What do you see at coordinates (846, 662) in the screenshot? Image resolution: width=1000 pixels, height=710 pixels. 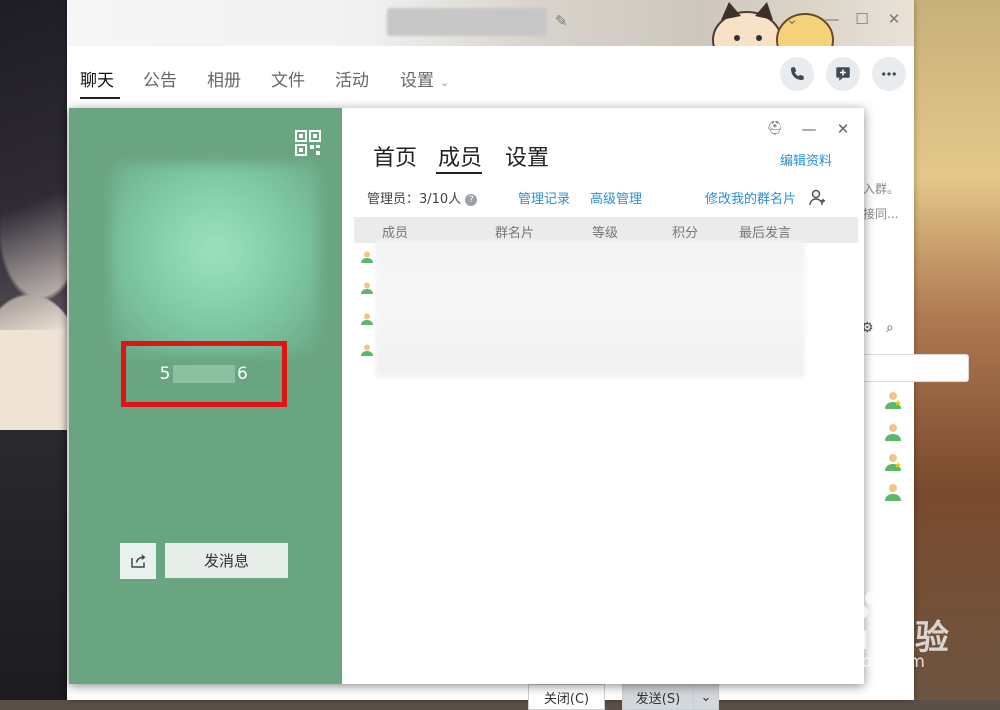 I see `watermark-url: jingyan.baidu.com` at bounding box center [846, 662].